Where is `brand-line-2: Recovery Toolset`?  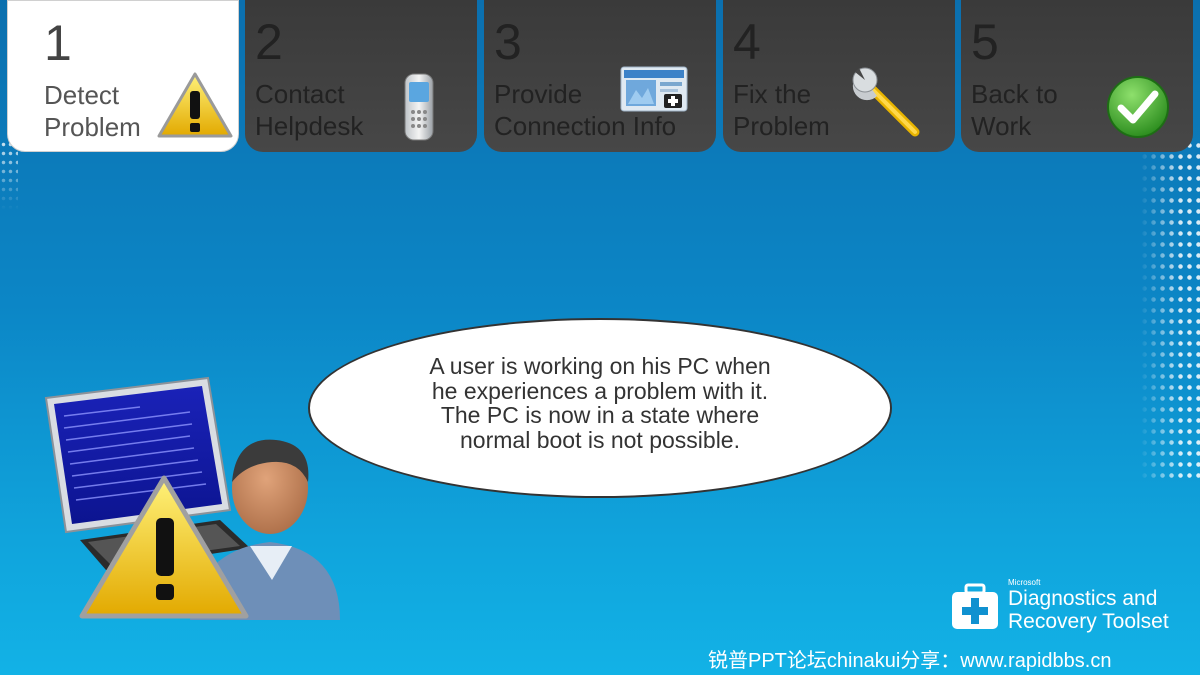
brand-line-2: Recovery Toolset is located at coordinates (1088, 621).